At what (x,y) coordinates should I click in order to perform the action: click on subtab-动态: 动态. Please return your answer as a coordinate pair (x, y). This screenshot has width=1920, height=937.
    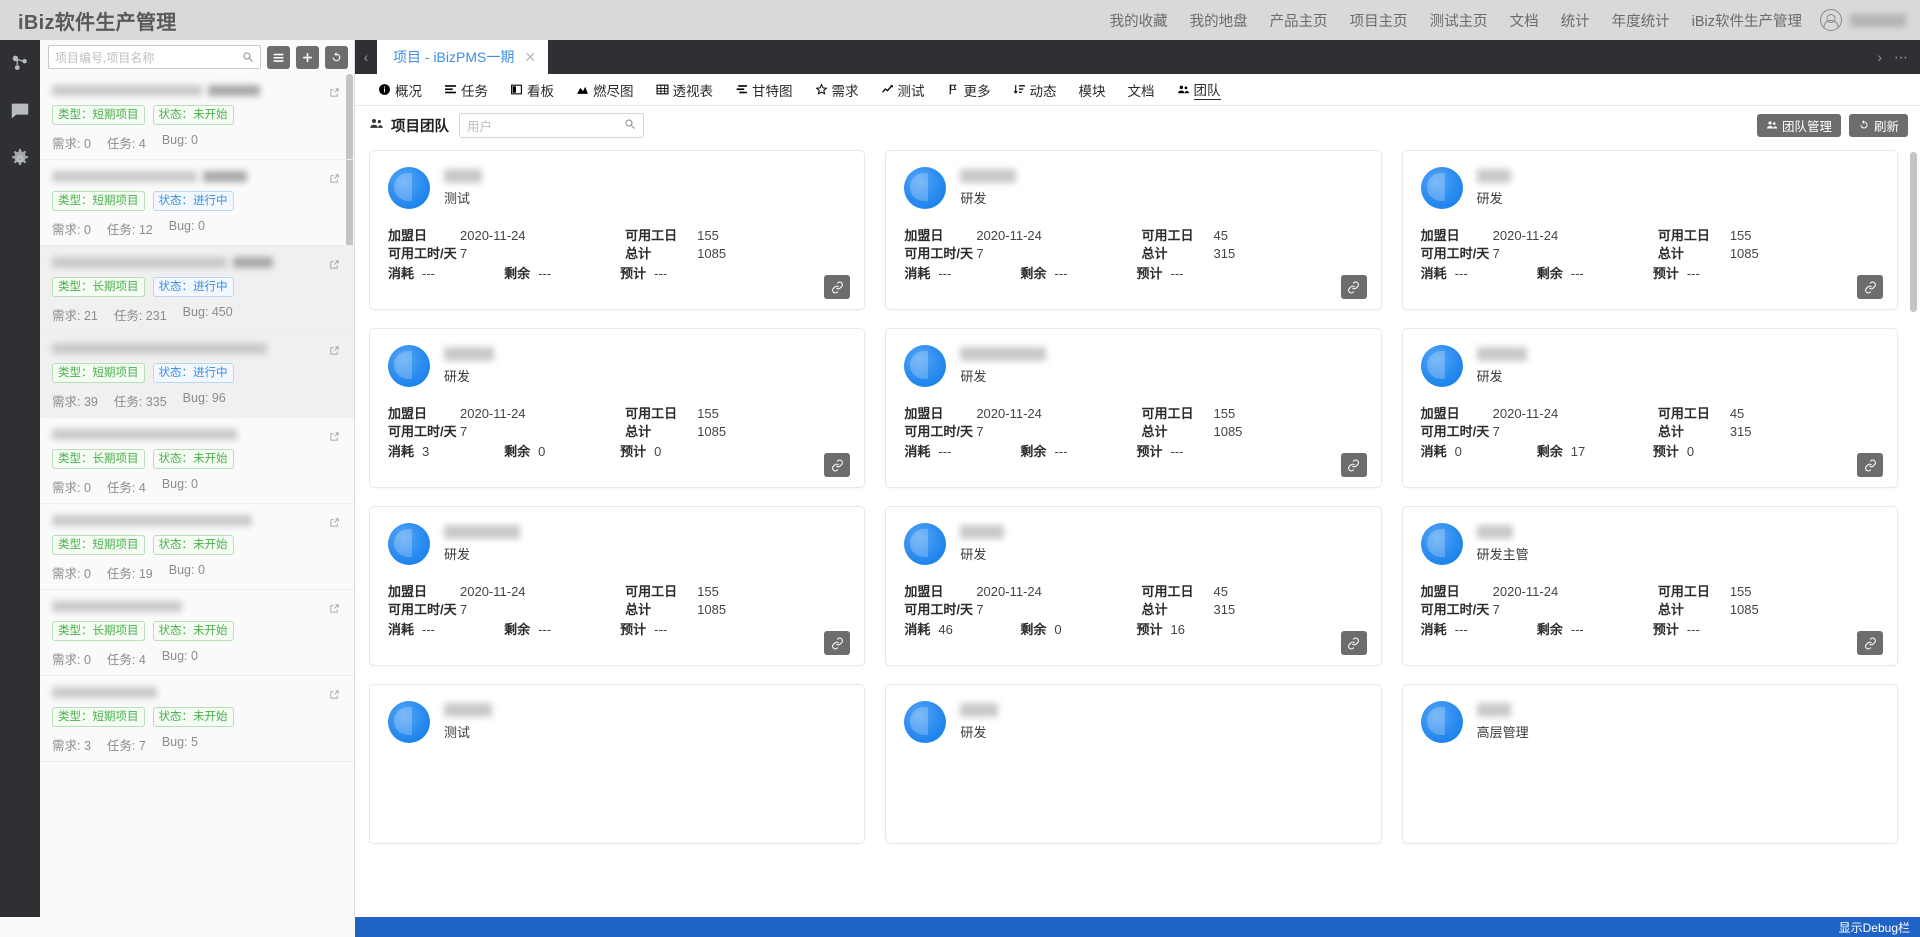
    Looking at the image, I should click on (1035, 89).